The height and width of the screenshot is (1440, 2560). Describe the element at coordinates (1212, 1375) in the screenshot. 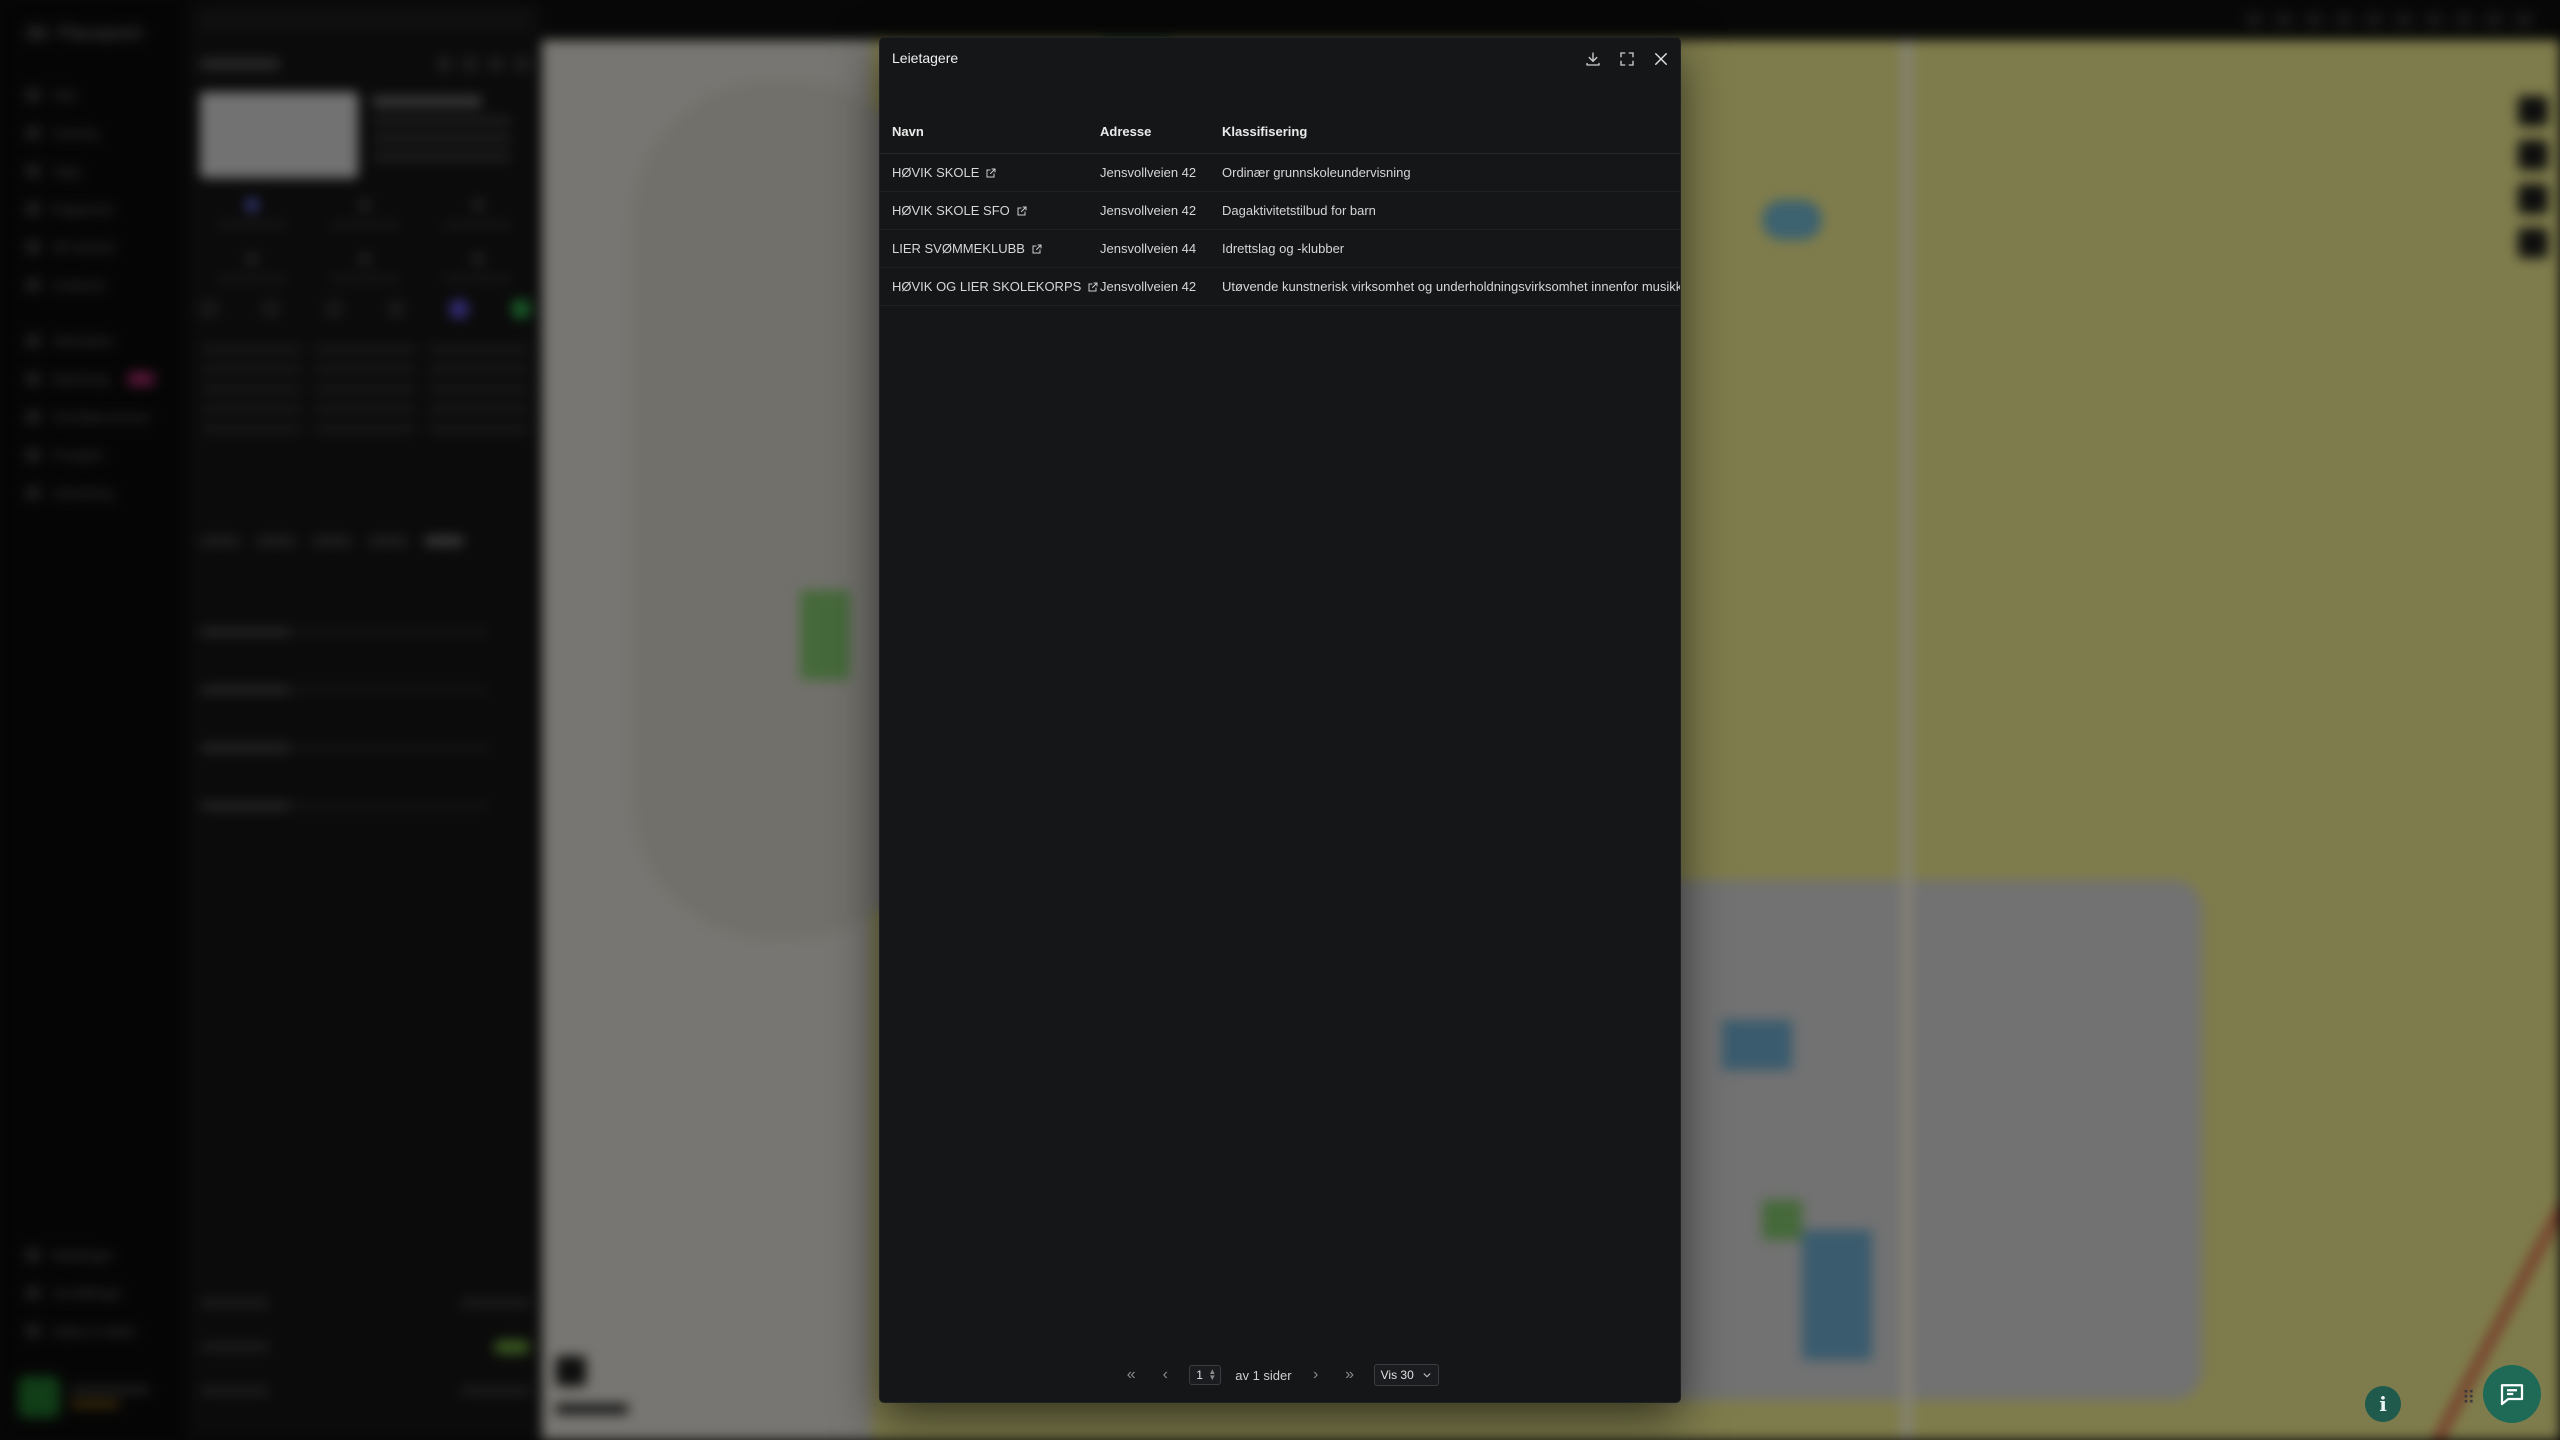

I see `stepper-icon: ▲ ▼` at that location.